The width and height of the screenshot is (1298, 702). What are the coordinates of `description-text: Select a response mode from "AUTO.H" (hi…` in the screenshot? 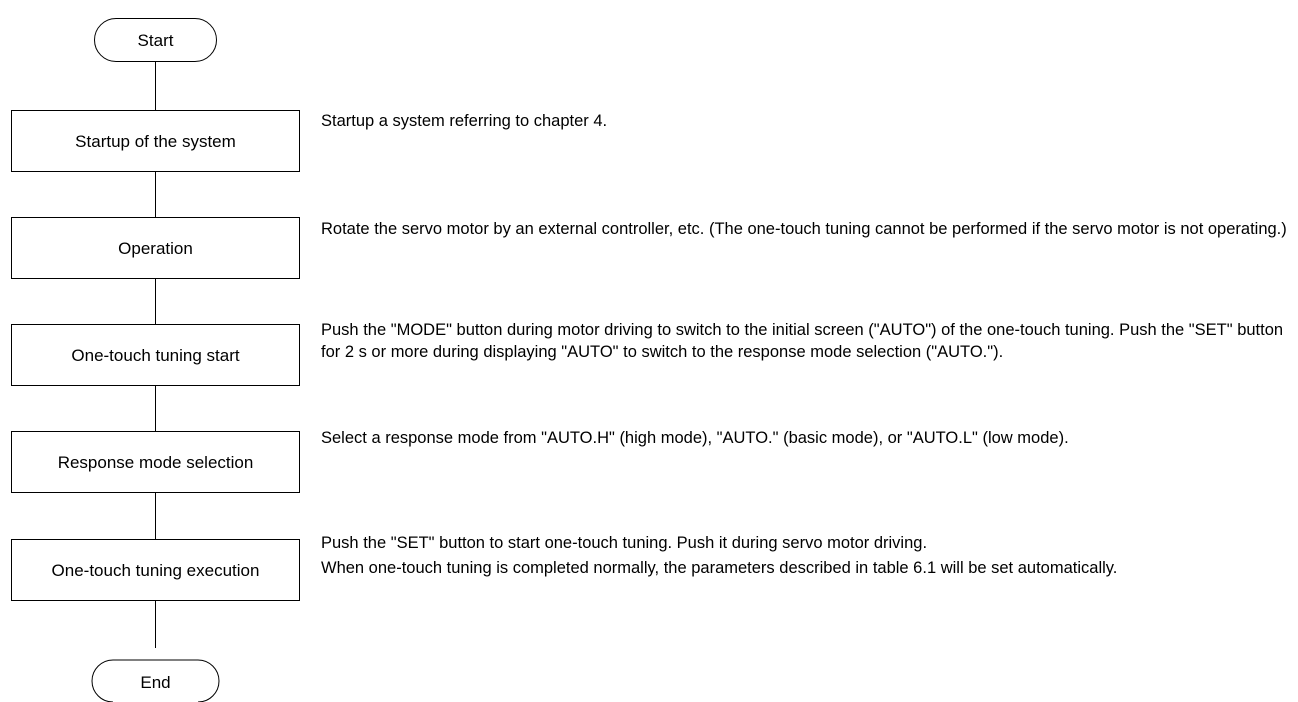 It's located at (695, 438).